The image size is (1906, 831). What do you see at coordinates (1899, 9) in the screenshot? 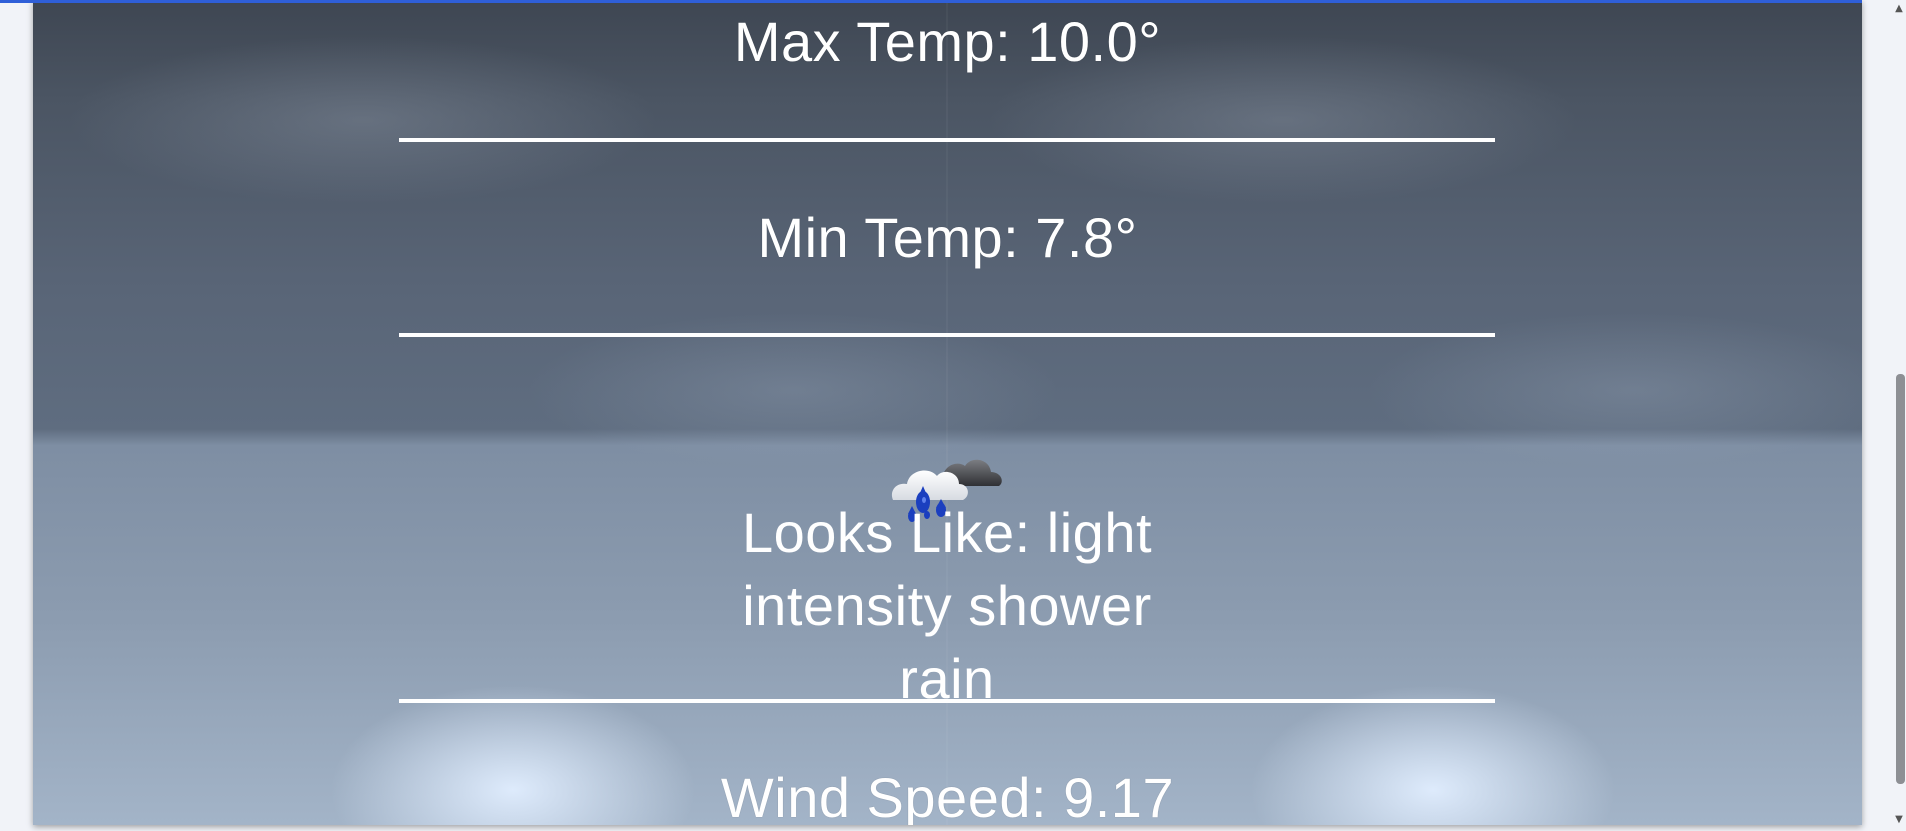
I see `scroll-up-arrow: ▲` at bounding box center [1899, 9].